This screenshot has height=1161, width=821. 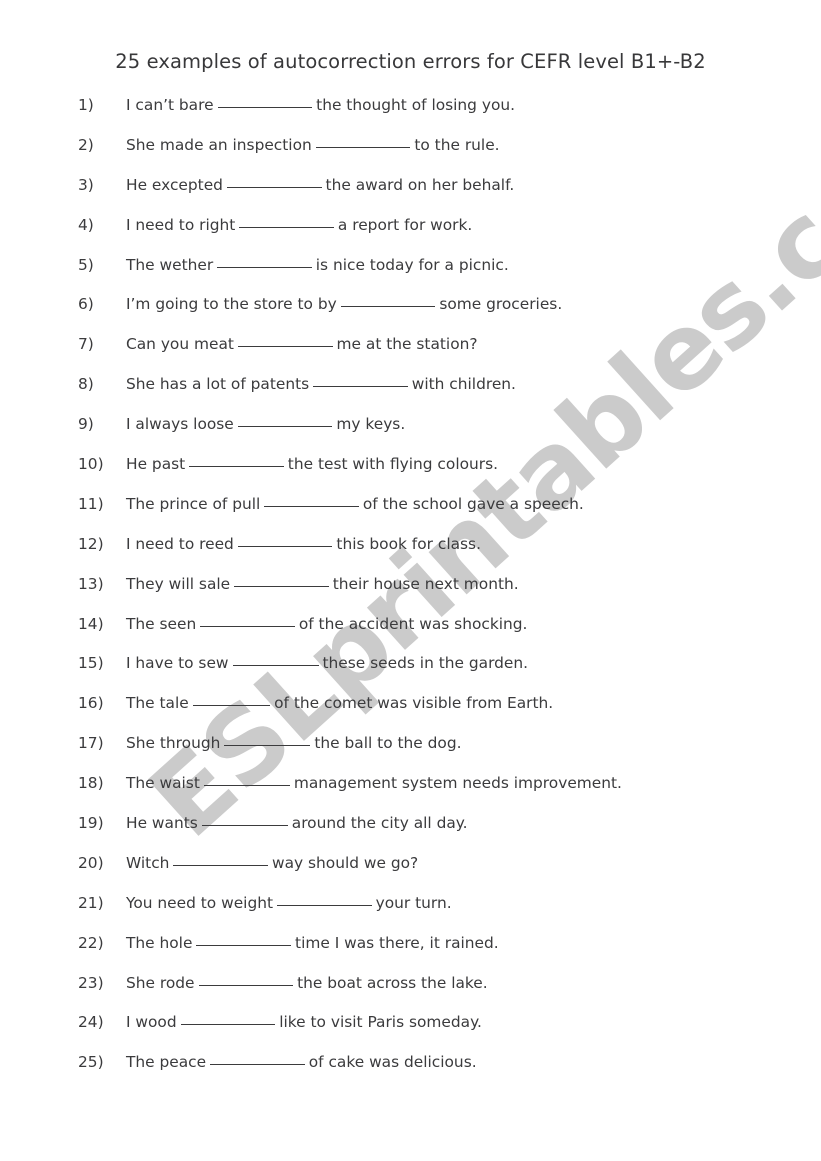 I want to click on sentence-prefix: Can you meat, so click(x=180, y=344).